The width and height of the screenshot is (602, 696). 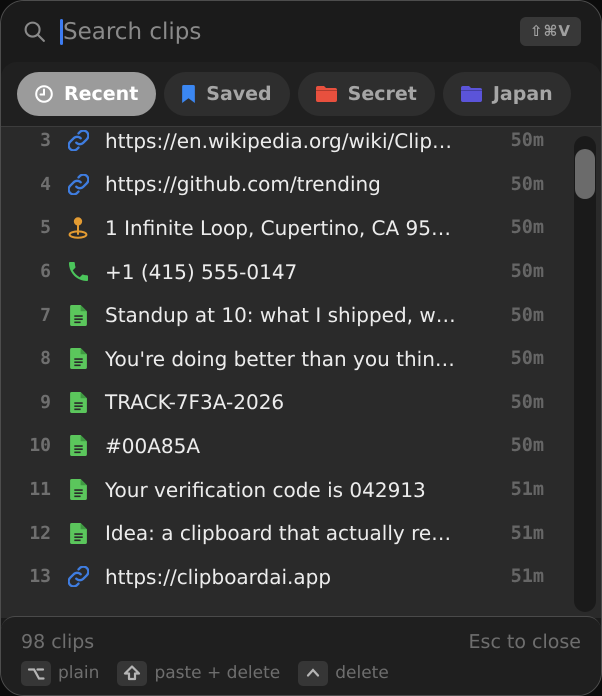 What do you see at coordinates (39, 533) in the screenshot?
I see `row-number: 12` at bounding box center [39, 533].